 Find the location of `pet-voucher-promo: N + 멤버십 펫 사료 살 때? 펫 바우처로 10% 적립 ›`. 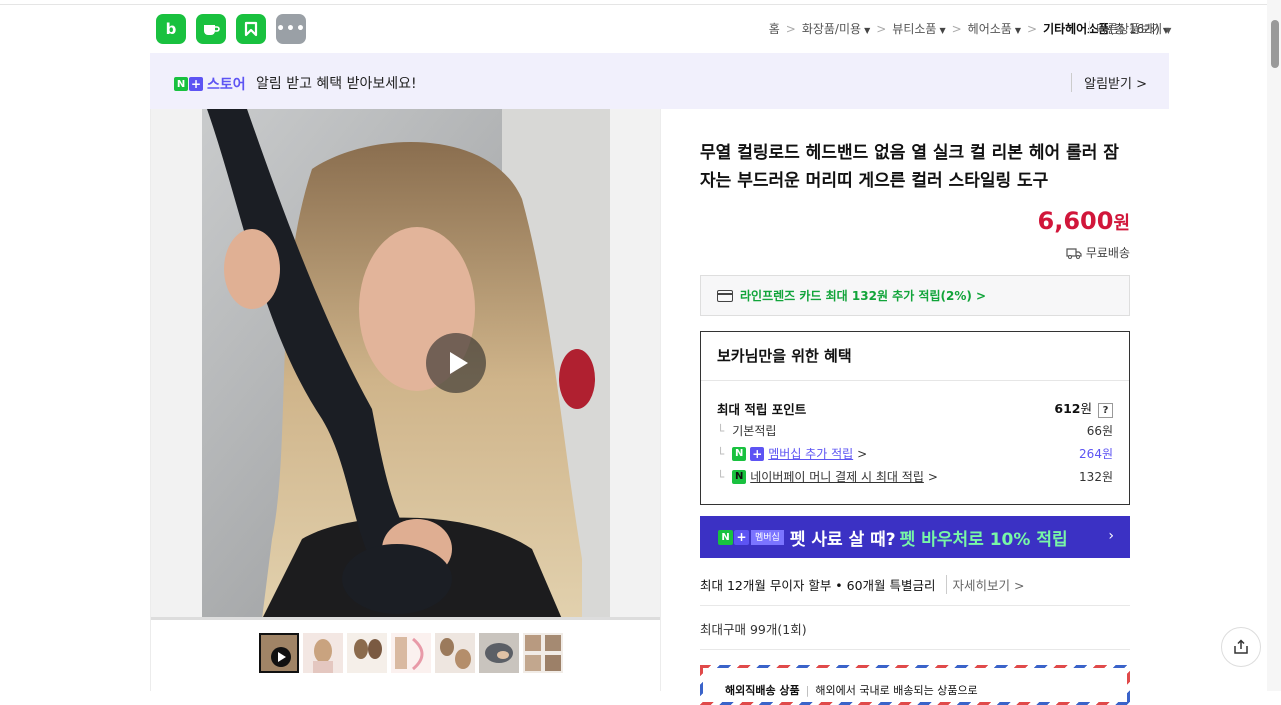

pet-voucher-promo: N + 멤버십 펫 사료 살 때? 펫 바우처로 10% 적립 › is located at coordinates (915, 537).